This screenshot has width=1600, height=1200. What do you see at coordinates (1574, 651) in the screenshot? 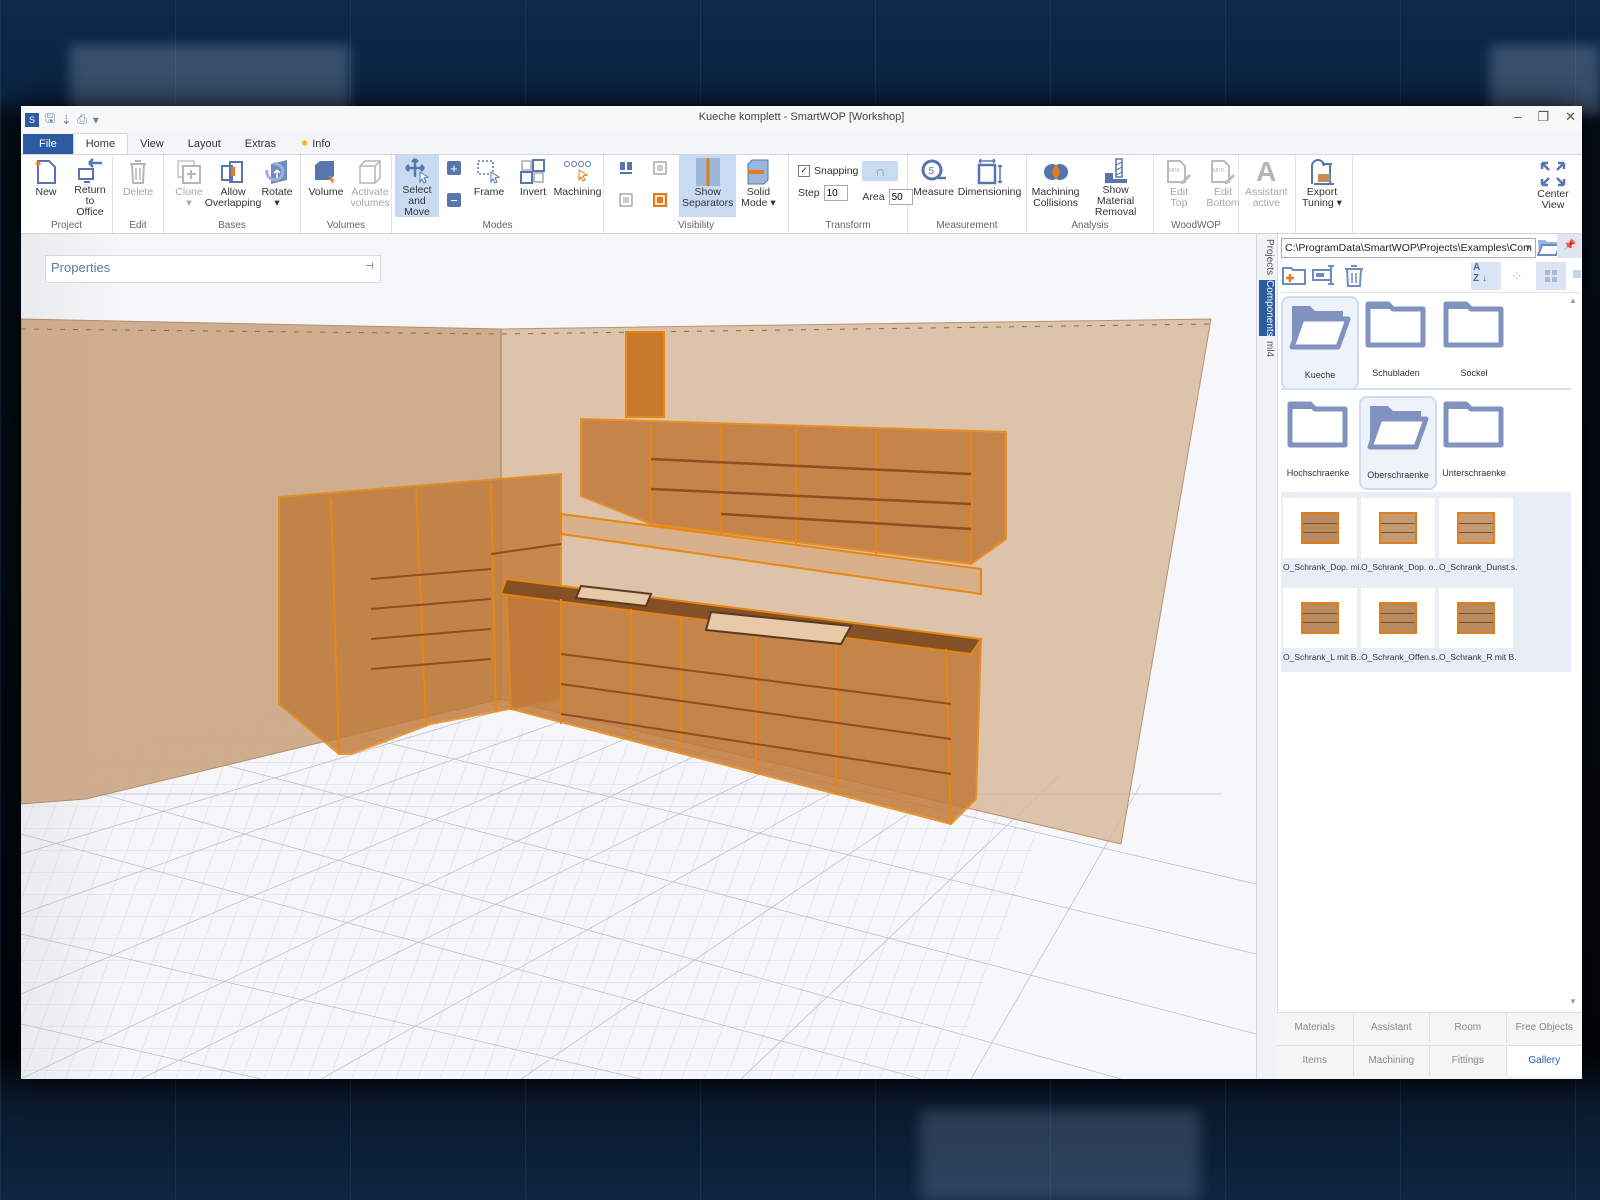
I see `gallery-scrollbar: ▲ ▼` at bounding box center [1574, 651].